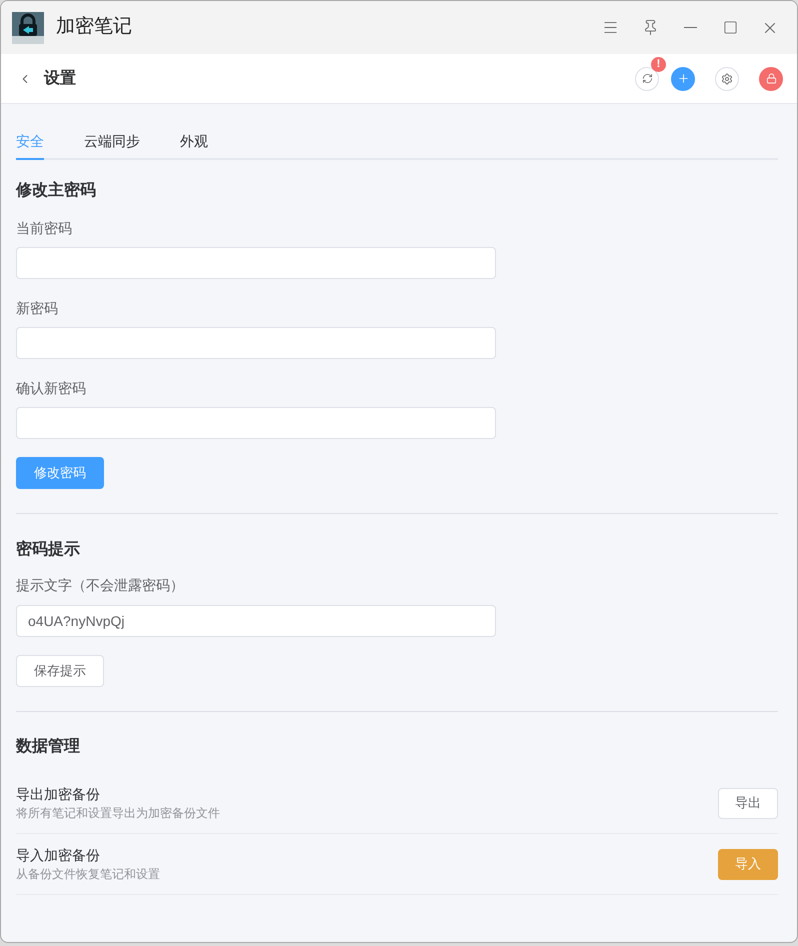 This screenshot has height=946, width=798. Describe the element at coordinates (658, 64) in the screenshot. I see `alert-badge: !` at that location.